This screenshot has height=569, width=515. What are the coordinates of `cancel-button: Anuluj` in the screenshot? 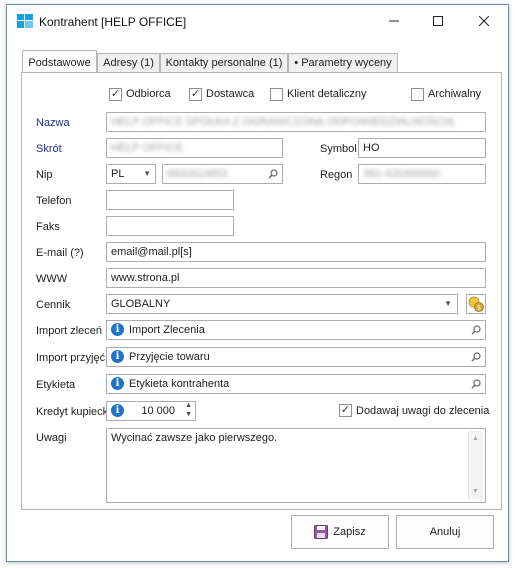 It's located at (445, 532).